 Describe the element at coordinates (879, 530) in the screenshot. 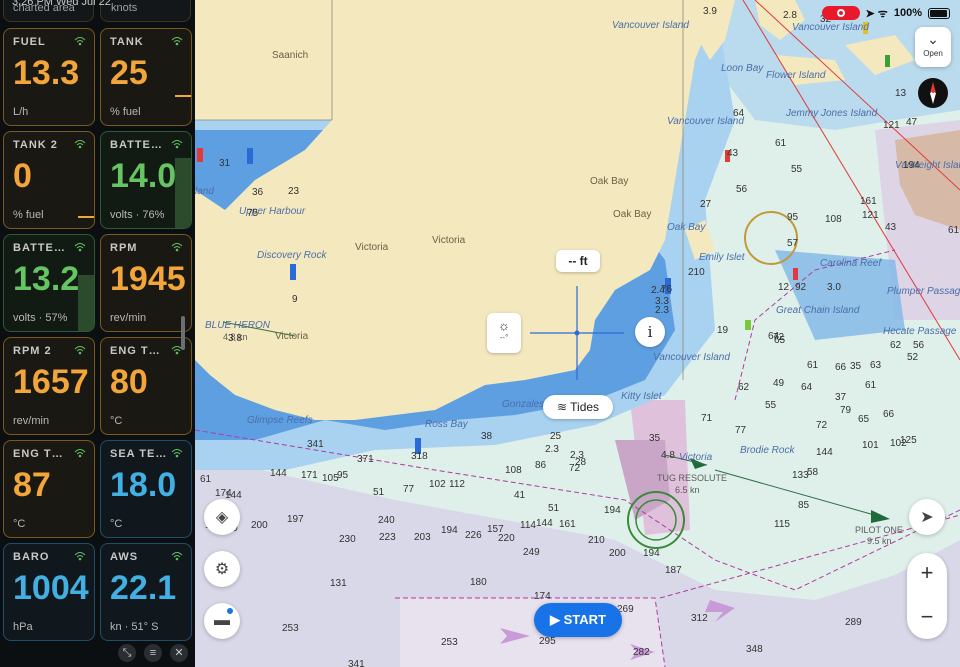

I see `vessel-label: PILOT ONE` at that location.